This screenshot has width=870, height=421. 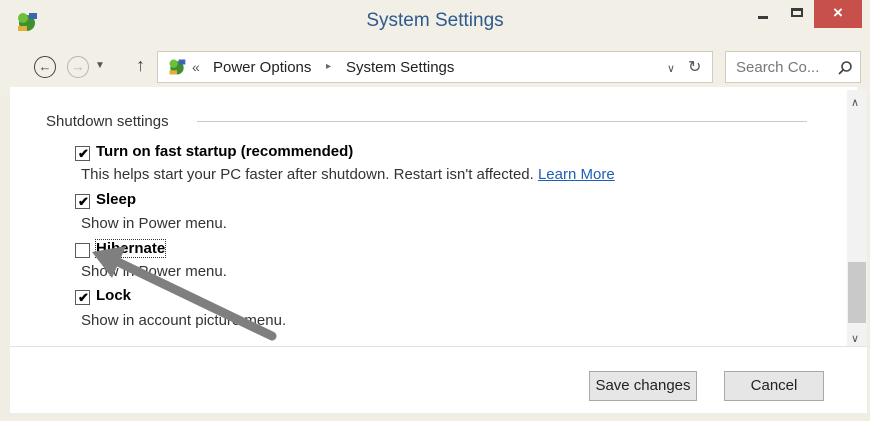 What do you see at coordinates (116, 199) in the screenshot?
I see `label-sleep: Sleep` at bounding box center [116, 199].